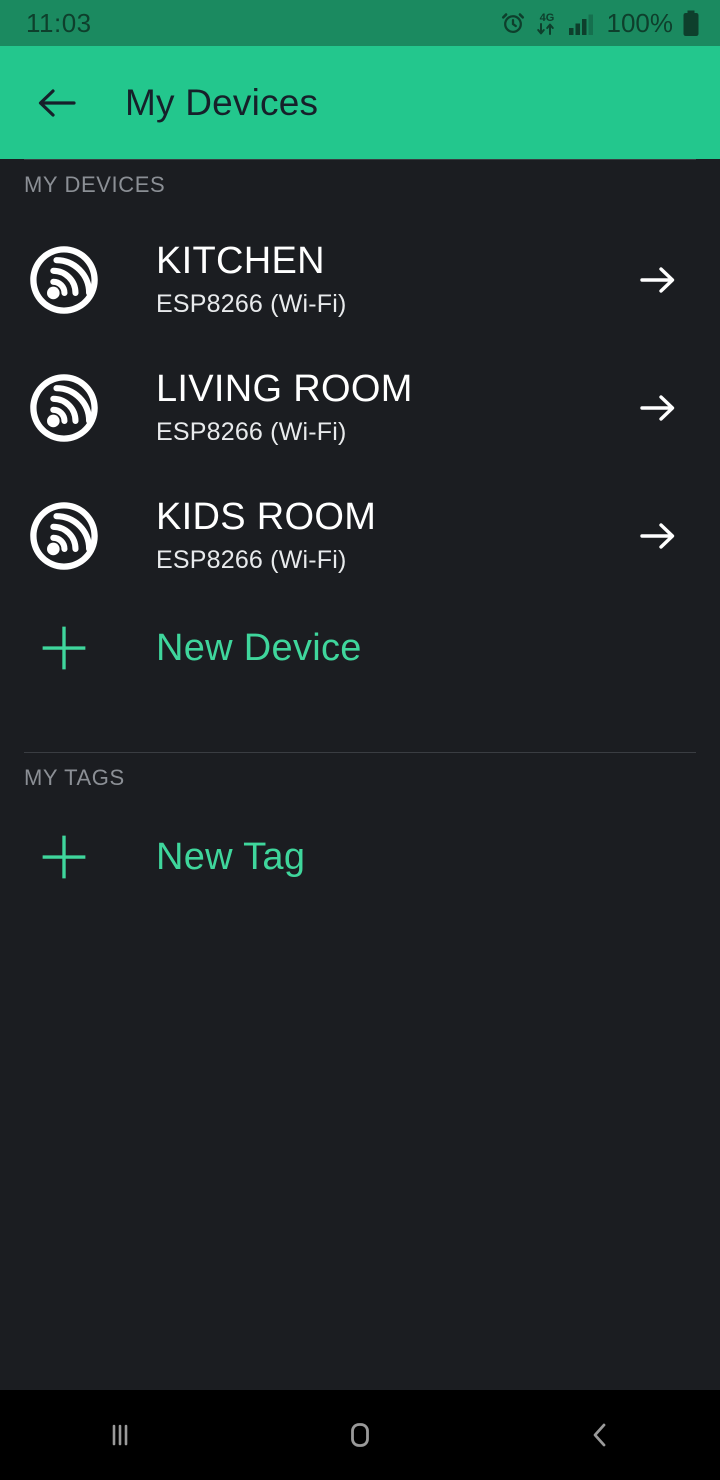 This screenshot has height=1480, width=720. What do you see at coordinates (360, 857) in the screenshot?
I see `new-tag-button: New Tag` at bounding box center [360, 857].